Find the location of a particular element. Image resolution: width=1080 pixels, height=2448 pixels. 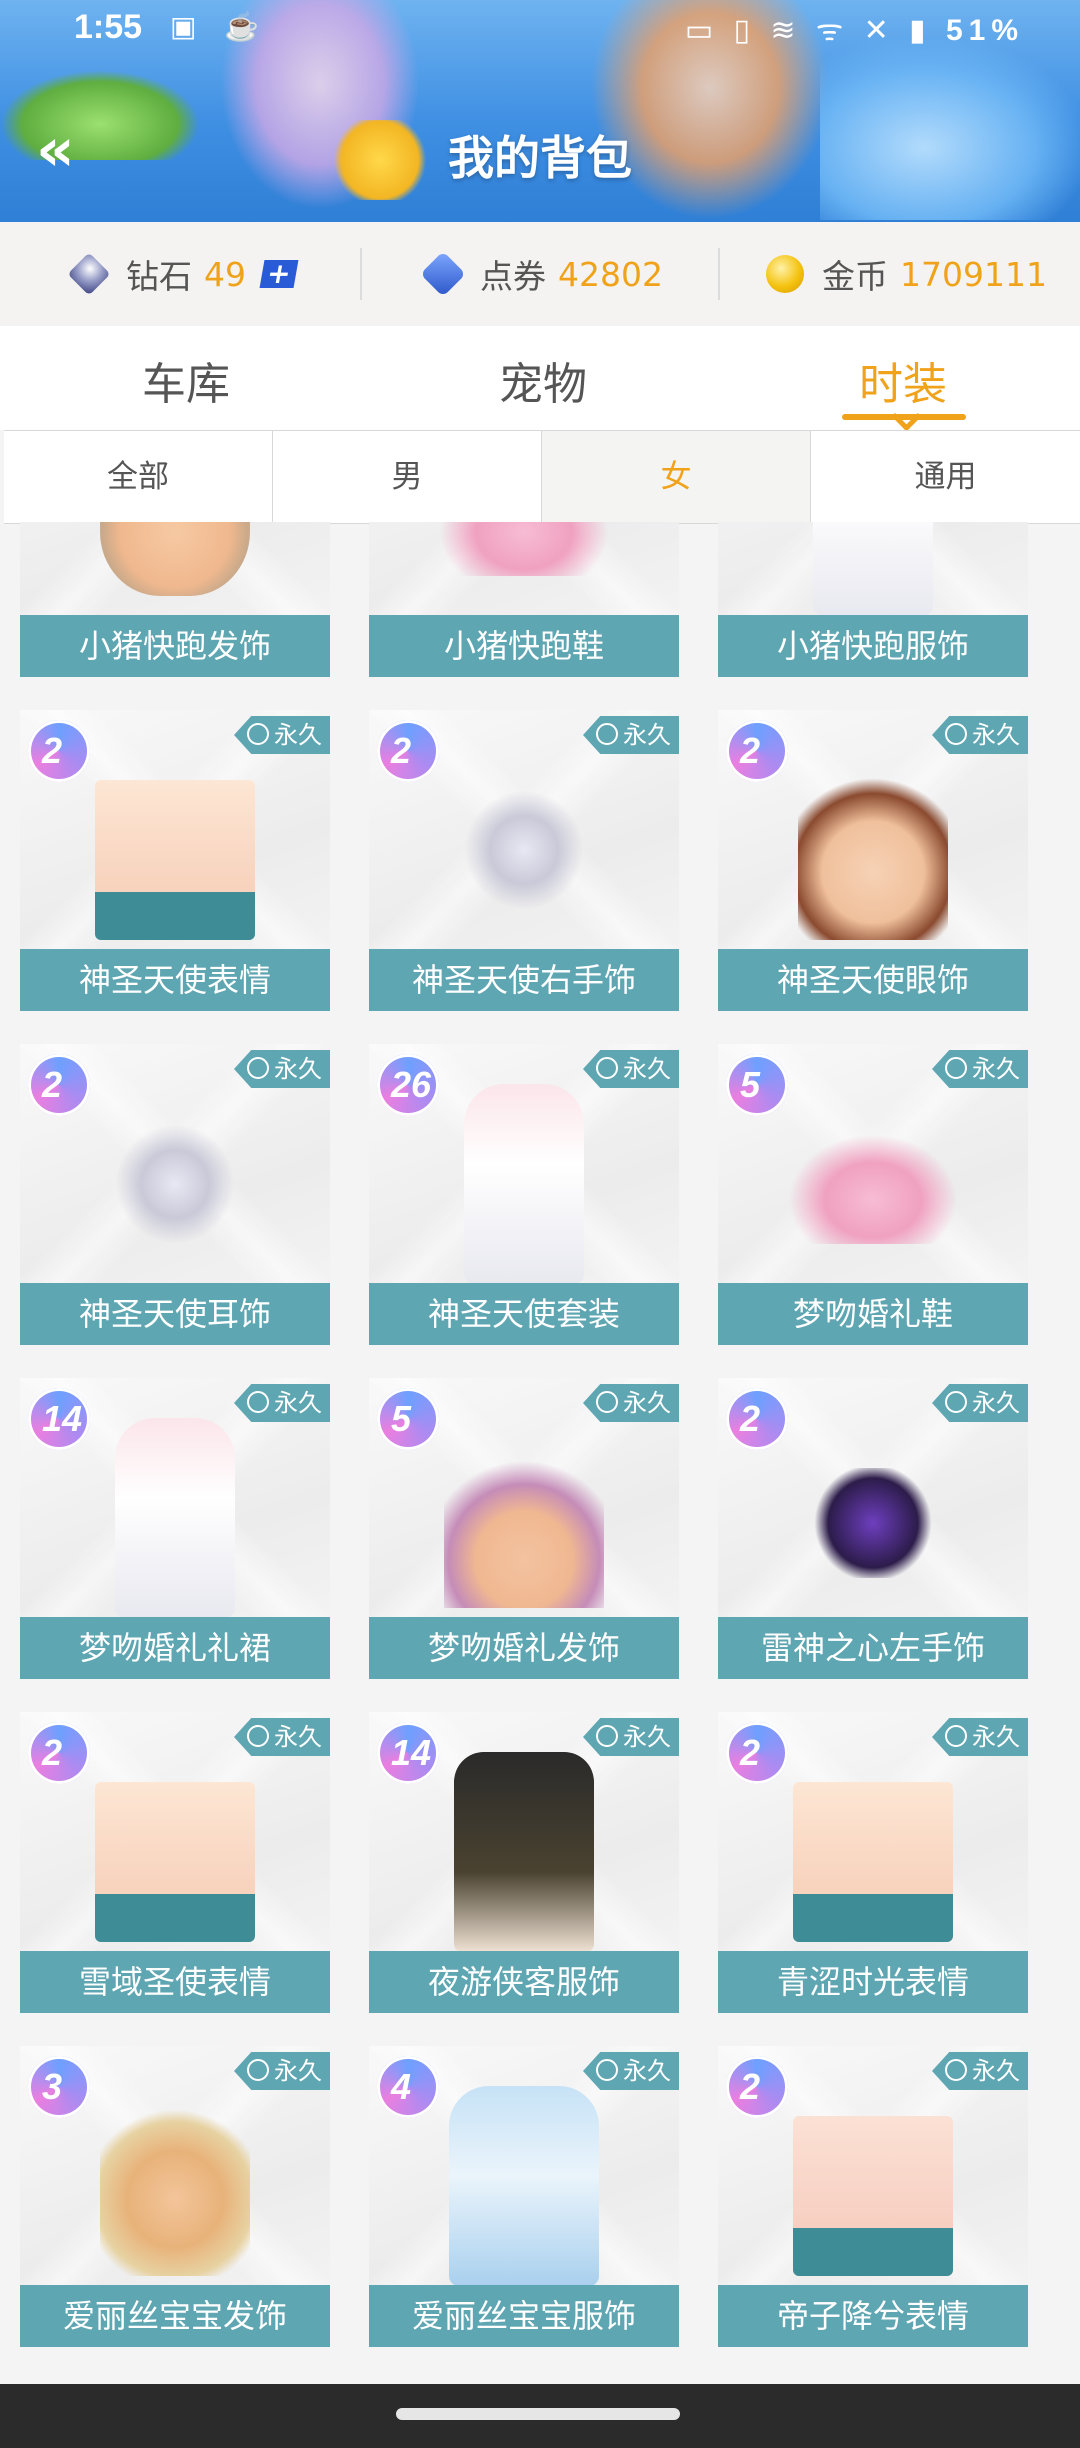

subtab-all: 全部 is located at coordinates (138, 477).